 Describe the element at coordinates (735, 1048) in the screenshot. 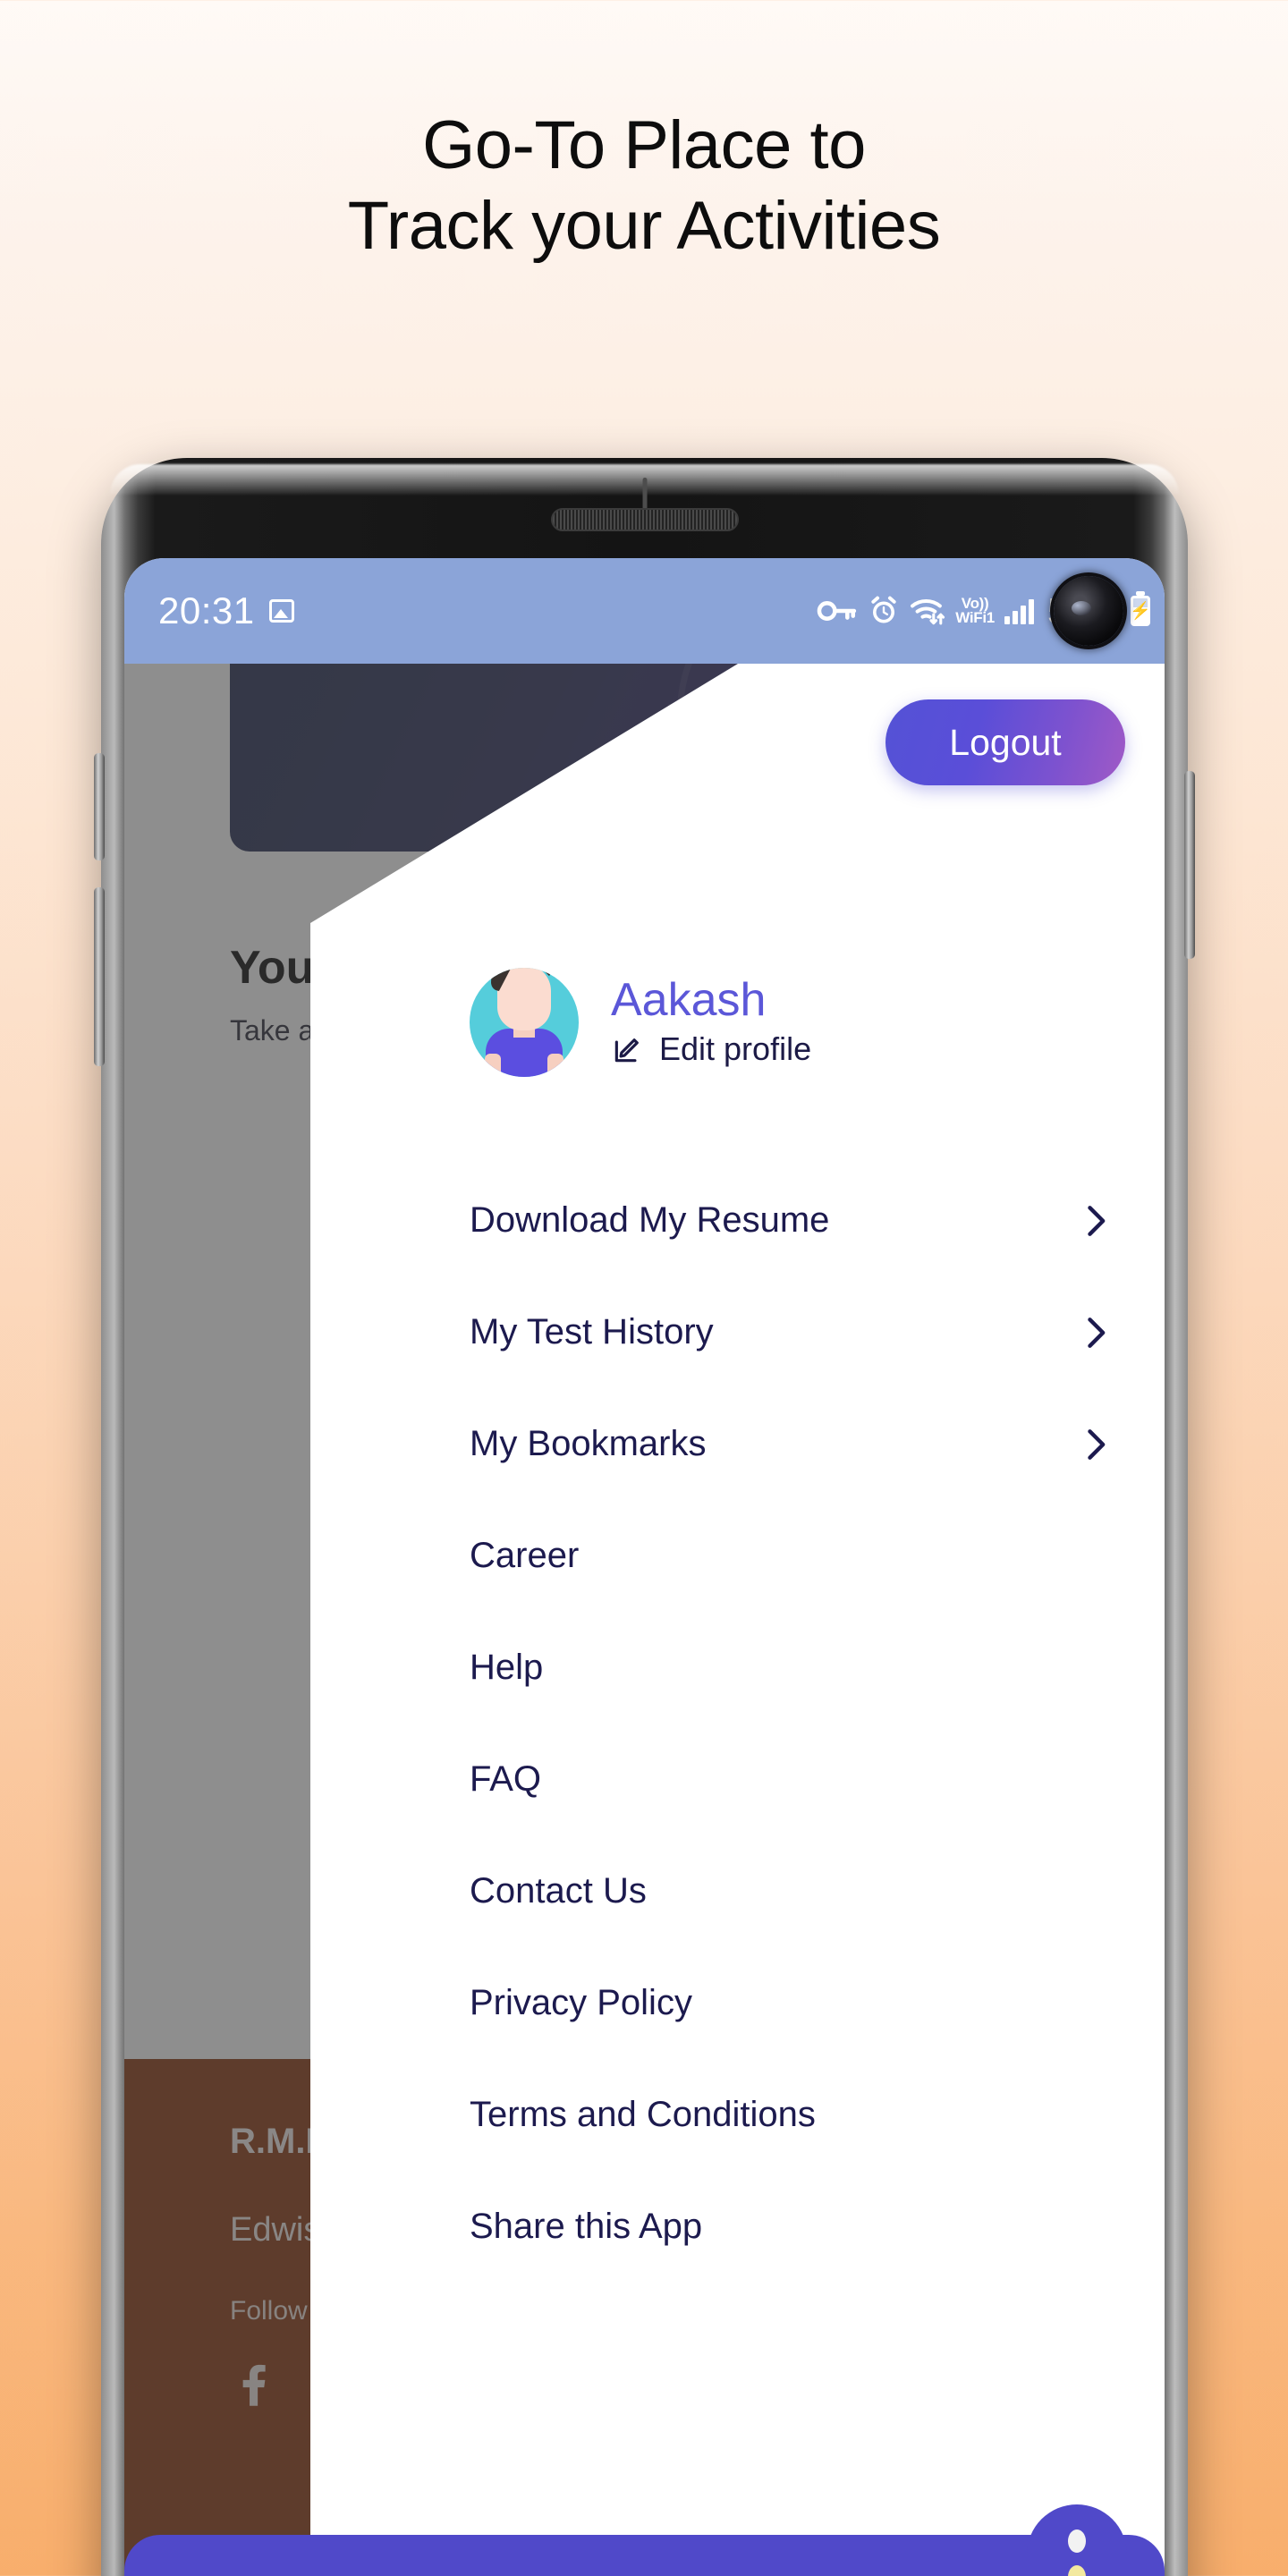

I see `edit-profile-label: Edit profile` at that location.